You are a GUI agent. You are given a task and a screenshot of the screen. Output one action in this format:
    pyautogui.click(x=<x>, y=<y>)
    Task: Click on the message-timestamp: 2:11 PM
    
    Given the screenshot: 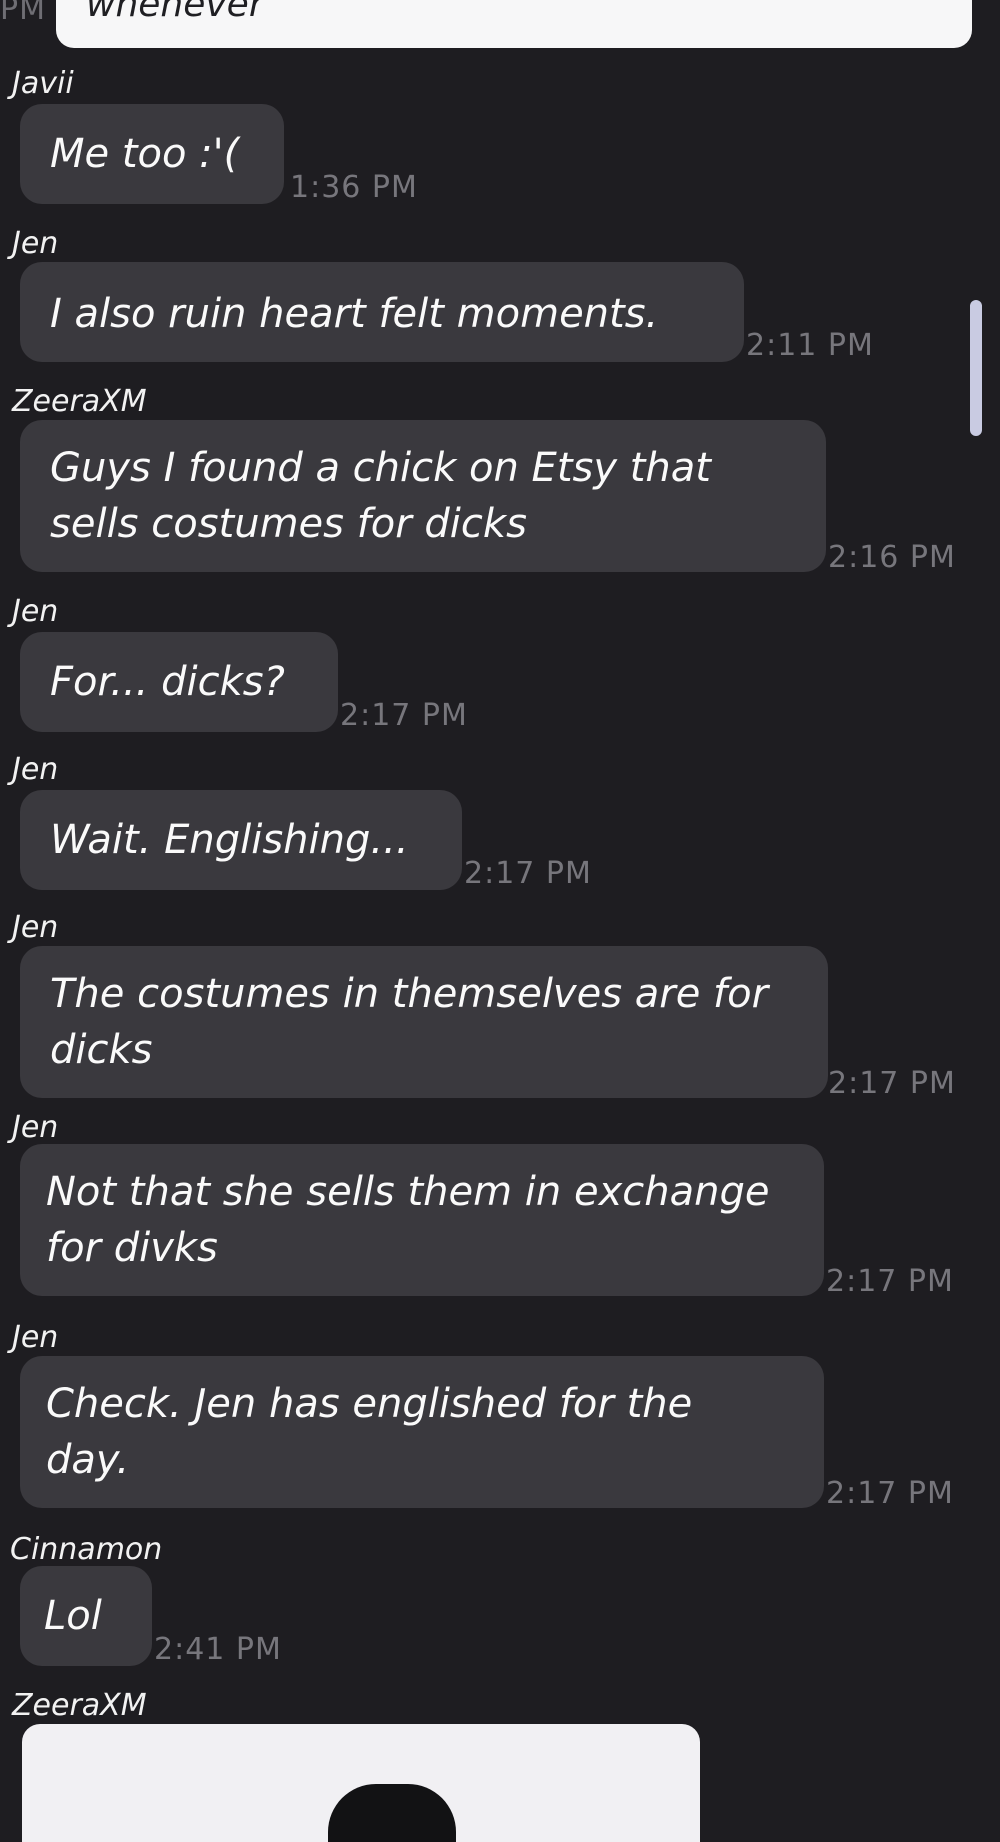 What is the action you would take?
    pyautogui.click(x=810, y=345)
    